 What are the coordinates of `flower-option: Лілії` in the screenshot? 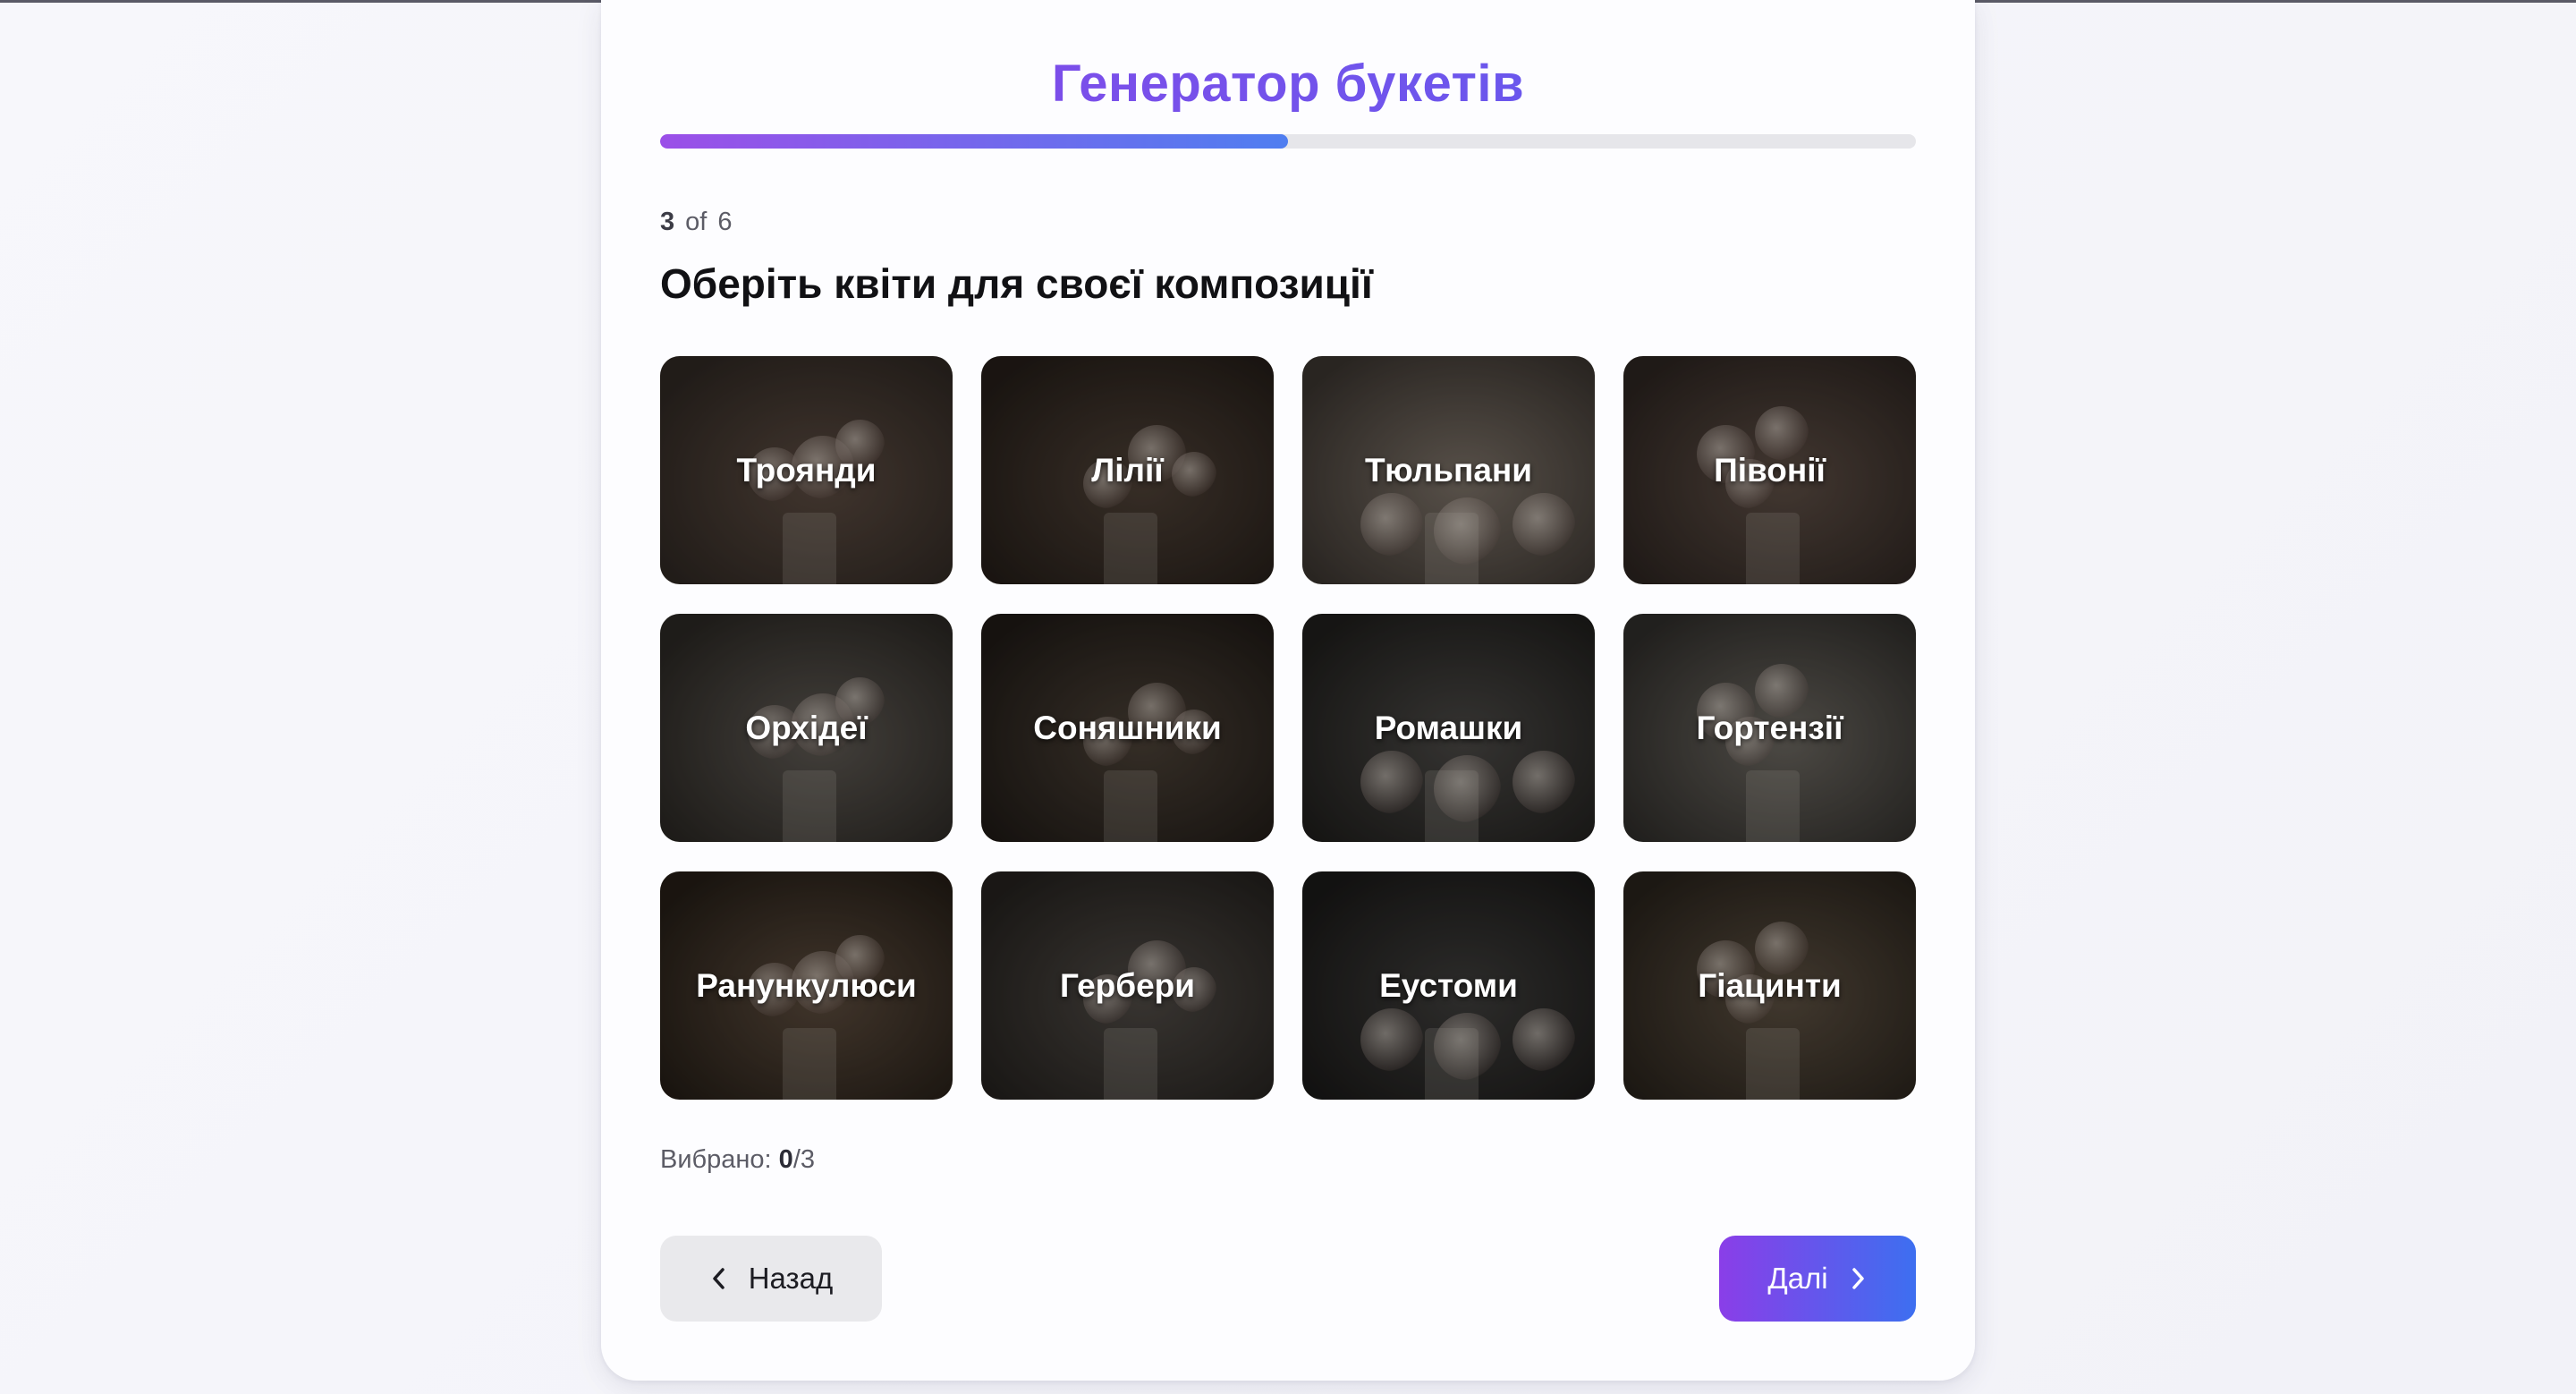 It's located at (1127, 470).